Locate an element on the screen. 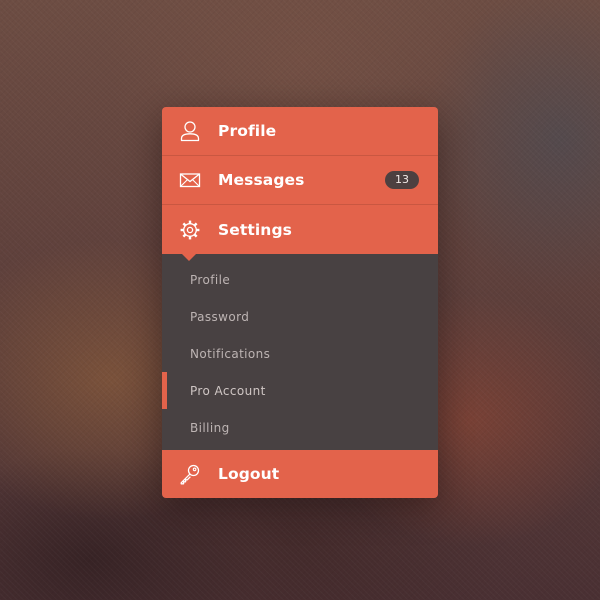  submenu-item-password: Password is located at coordinates (300, 316).